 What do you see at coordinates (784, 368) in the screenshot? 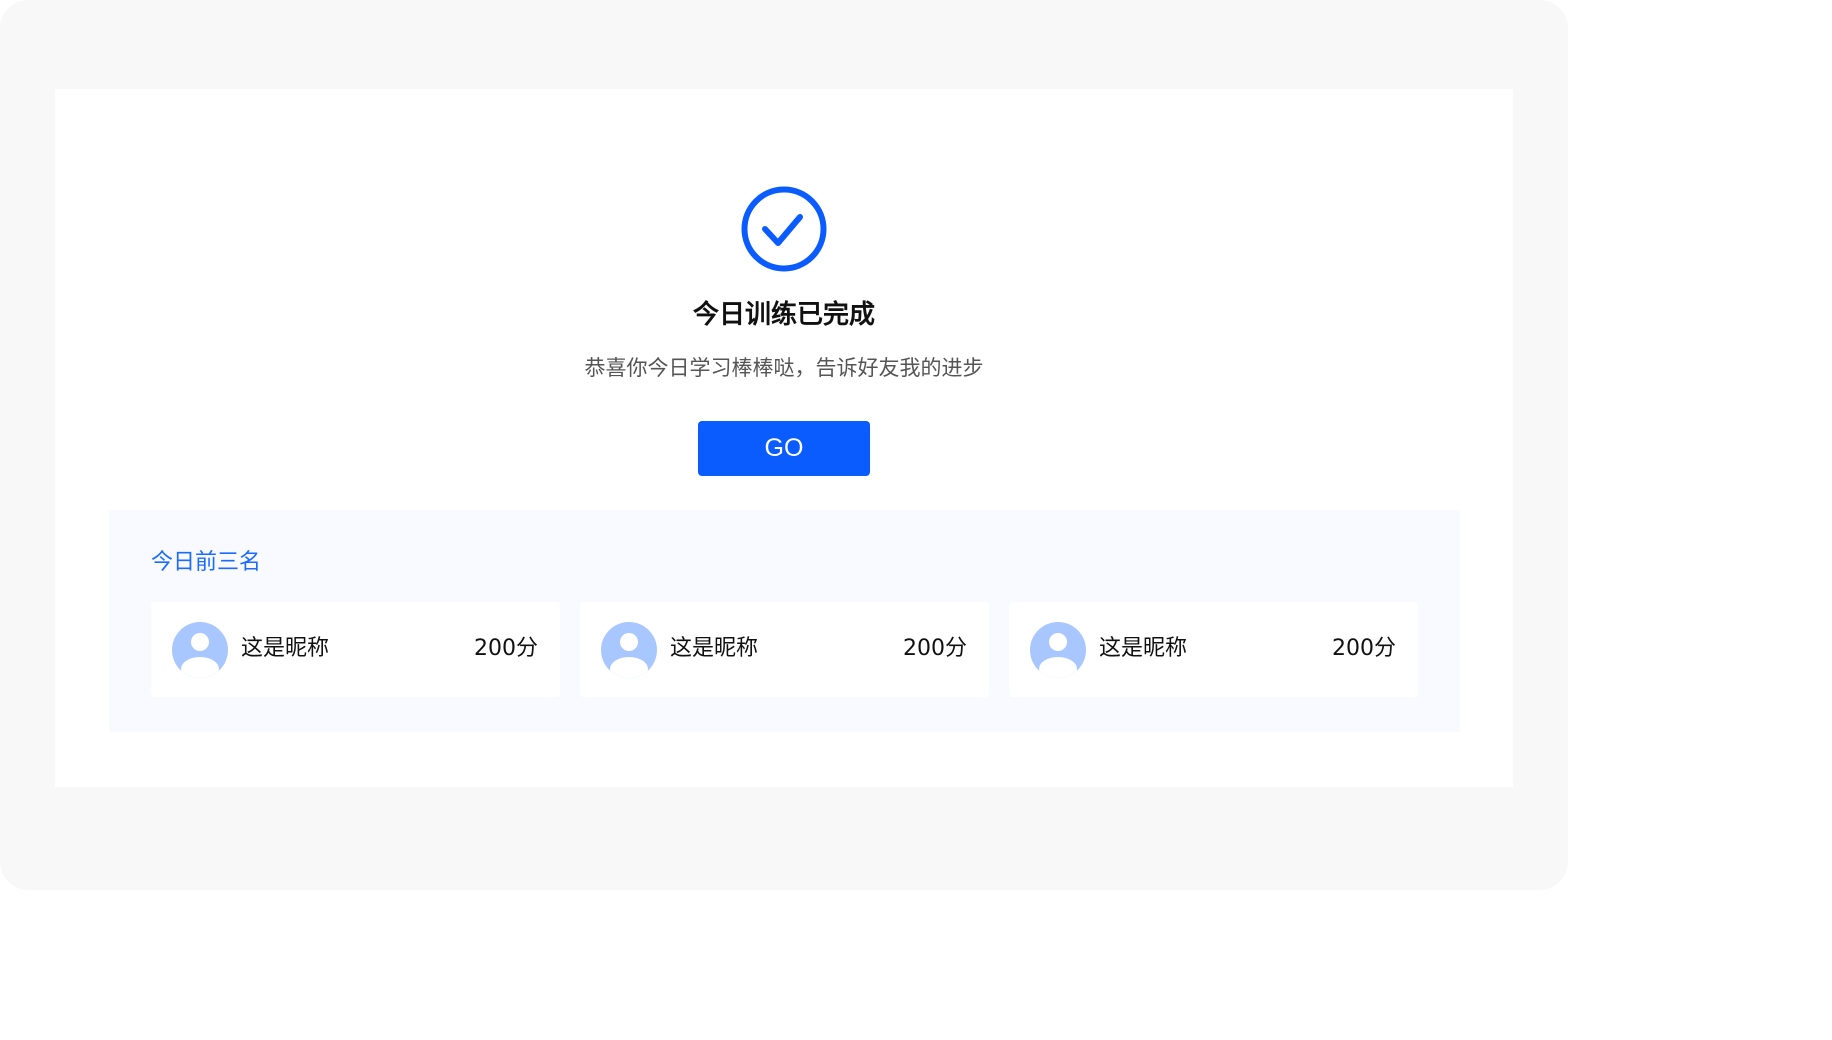
I see `result-subtitle: 恭喜你今日学习棒棒哒，告诉好友我的进步` at bounding box center [784, 368].